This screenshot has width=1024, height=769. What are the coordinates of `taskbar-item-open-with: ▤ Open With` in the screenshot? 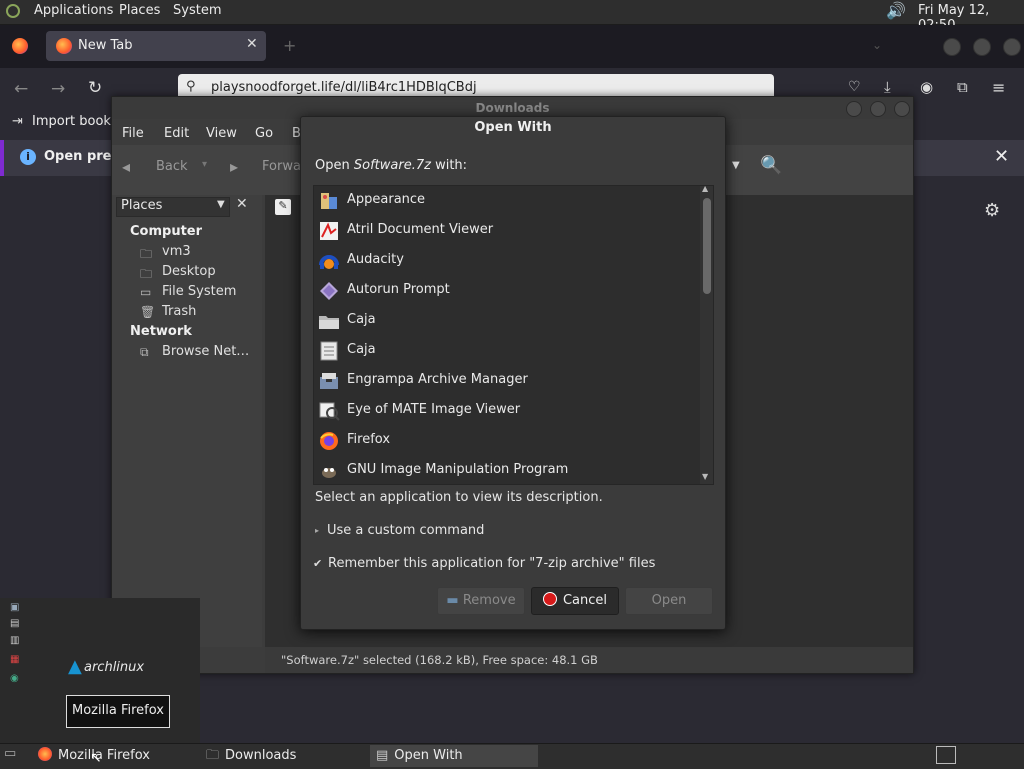 It's located at (454, 756).